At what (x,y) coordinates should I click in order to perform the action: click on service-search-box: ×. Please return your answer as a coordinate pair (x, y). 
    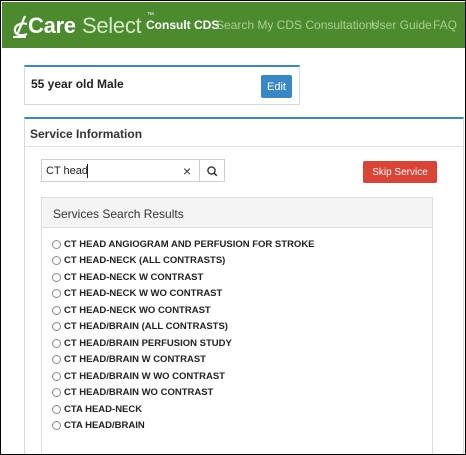
    Looking at the image, I should click on (120, 170).